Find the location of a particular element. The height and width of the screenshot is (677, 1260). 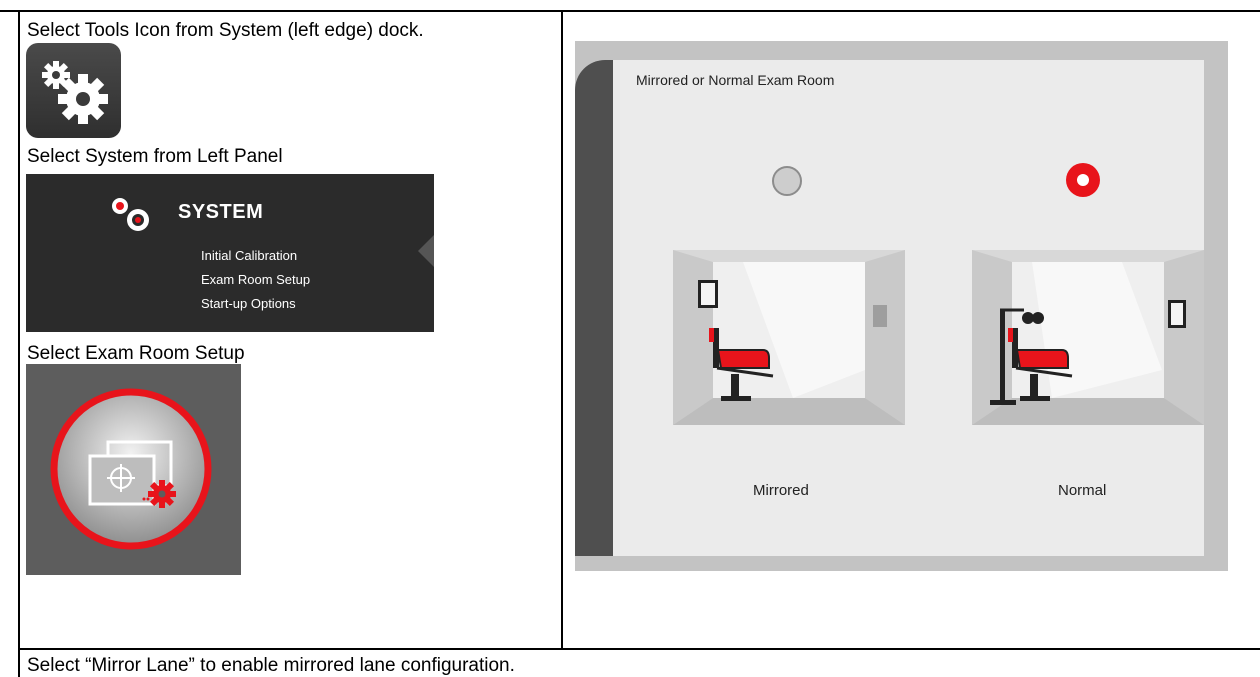

system-gears-icon is located at coordinates (130, 214).